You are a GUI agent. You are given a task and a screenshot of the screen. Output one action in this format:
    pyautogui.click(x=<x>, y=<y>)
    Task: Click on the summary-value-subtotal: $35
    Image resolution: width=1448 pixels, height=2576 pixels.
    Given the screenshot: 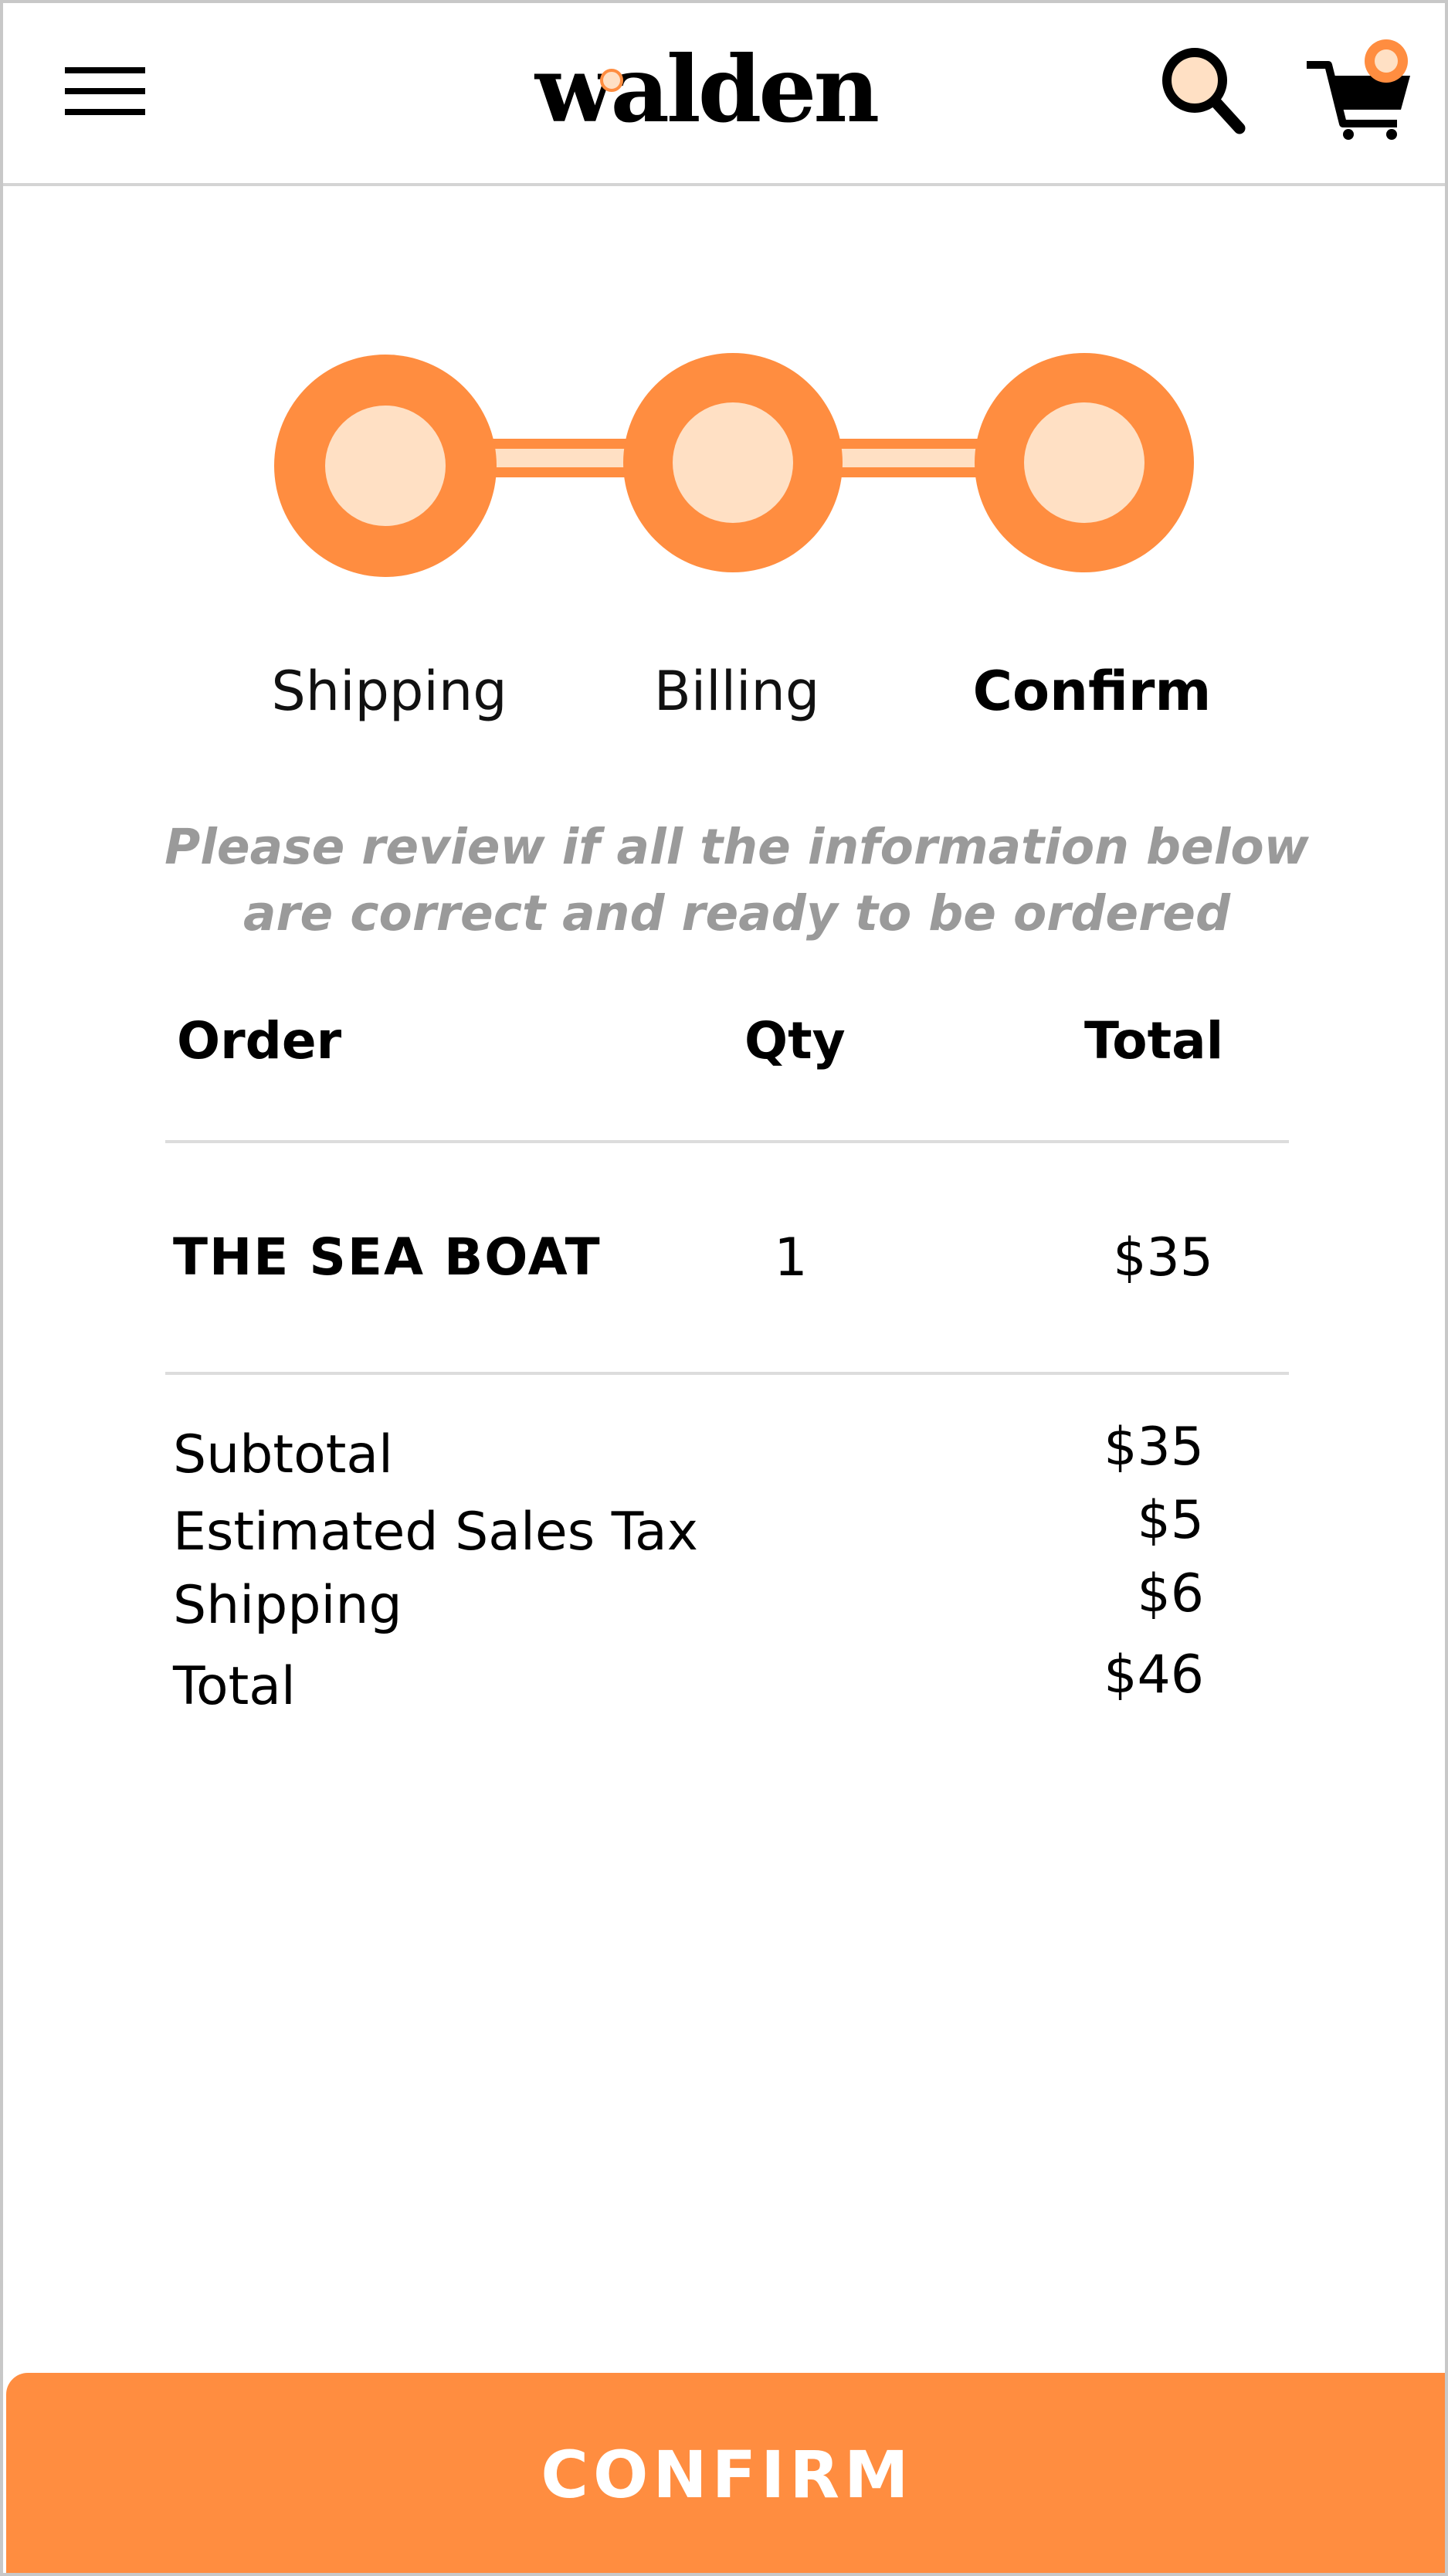 What is the action you would take?
    pyautogui.click(x=1154, y=1447)
    